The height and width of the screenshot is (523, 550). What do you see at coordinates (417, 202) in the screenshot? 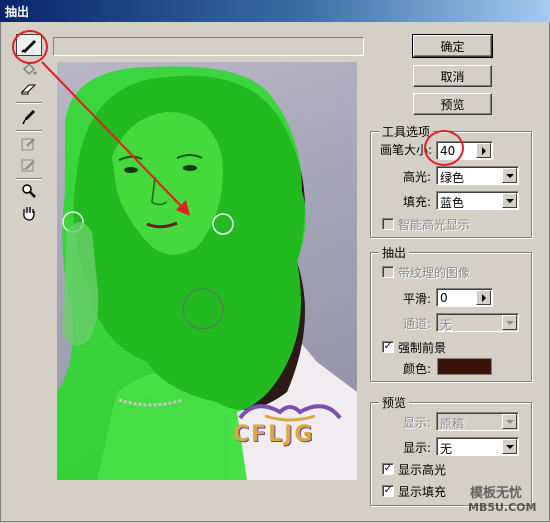
I see `fill-label: 填充:` at bounding box center [417, 202].